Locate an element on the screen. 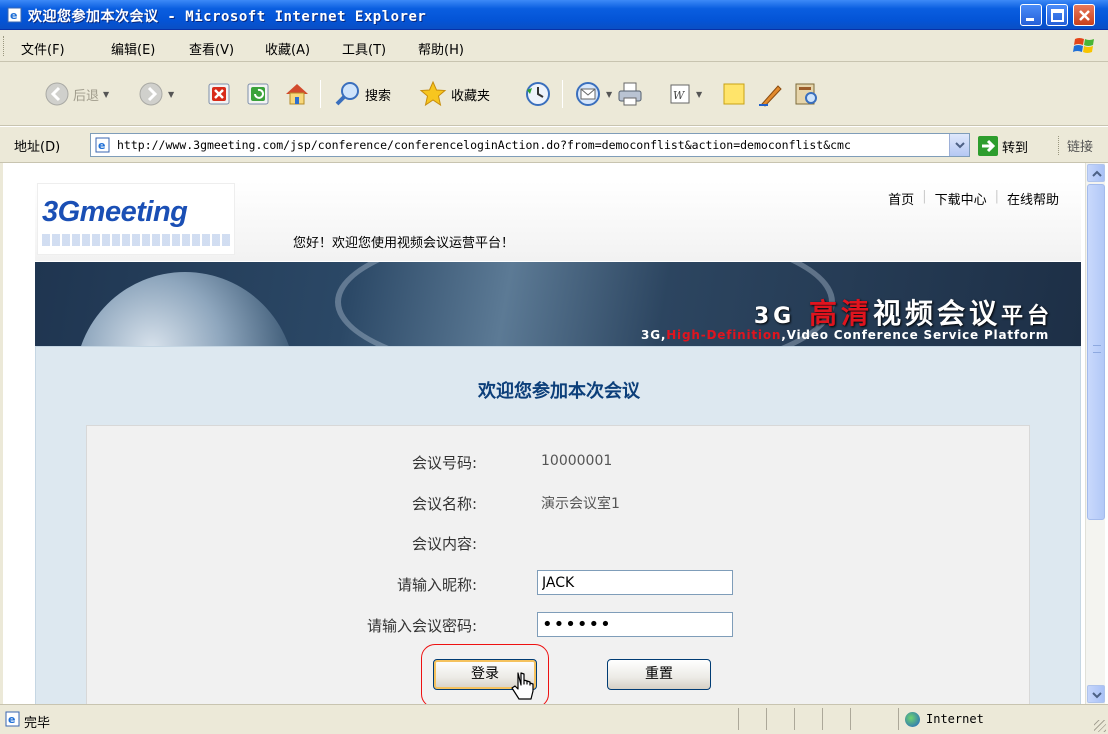 This screenshot has height=734, width=1108. nav-home-link: 首页 is located at coordinates (901, 198).